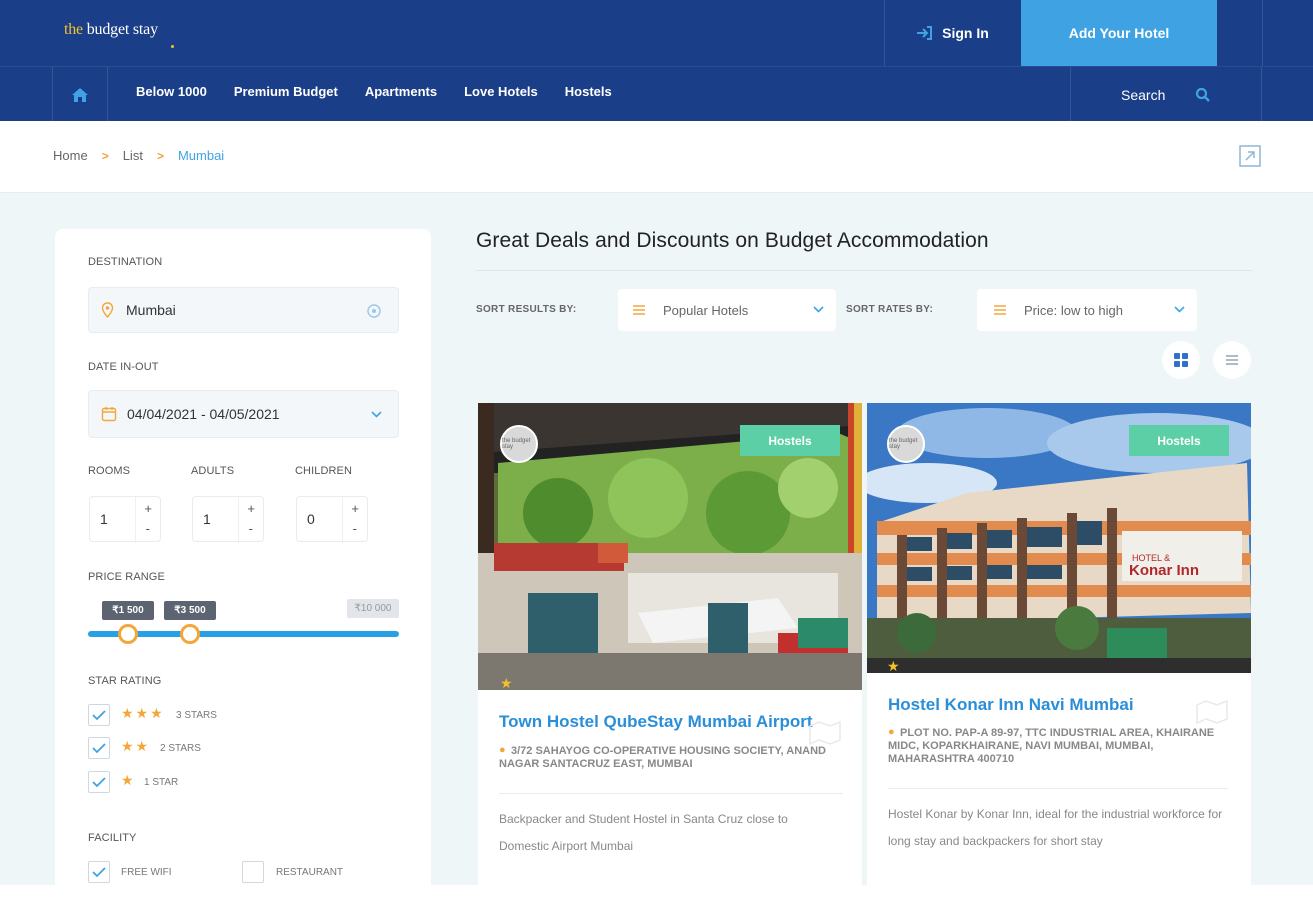 The height and width of the screenshot is (900, 1313). What do you see at coordinates (190, 610) in the screenshot?
I see `price-max-tag: ₹3 500` at bounding box center [190, 610].